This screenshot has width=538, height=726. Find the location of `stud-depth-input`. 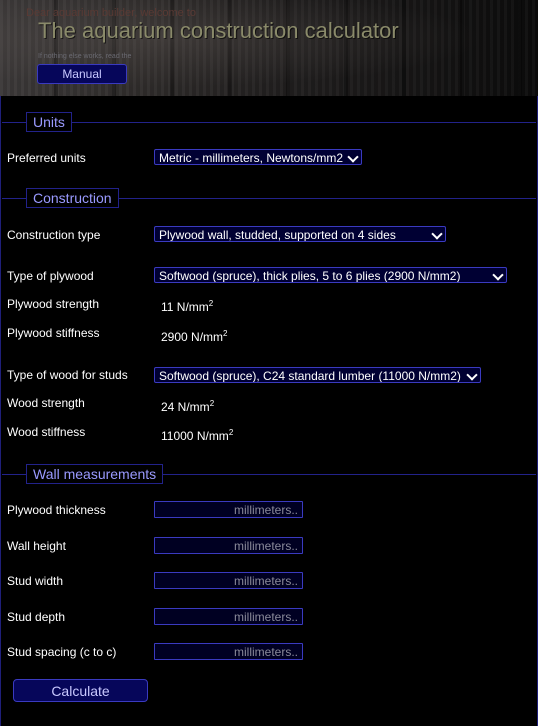

stud-depth-input is located at coordinates (228, 616).